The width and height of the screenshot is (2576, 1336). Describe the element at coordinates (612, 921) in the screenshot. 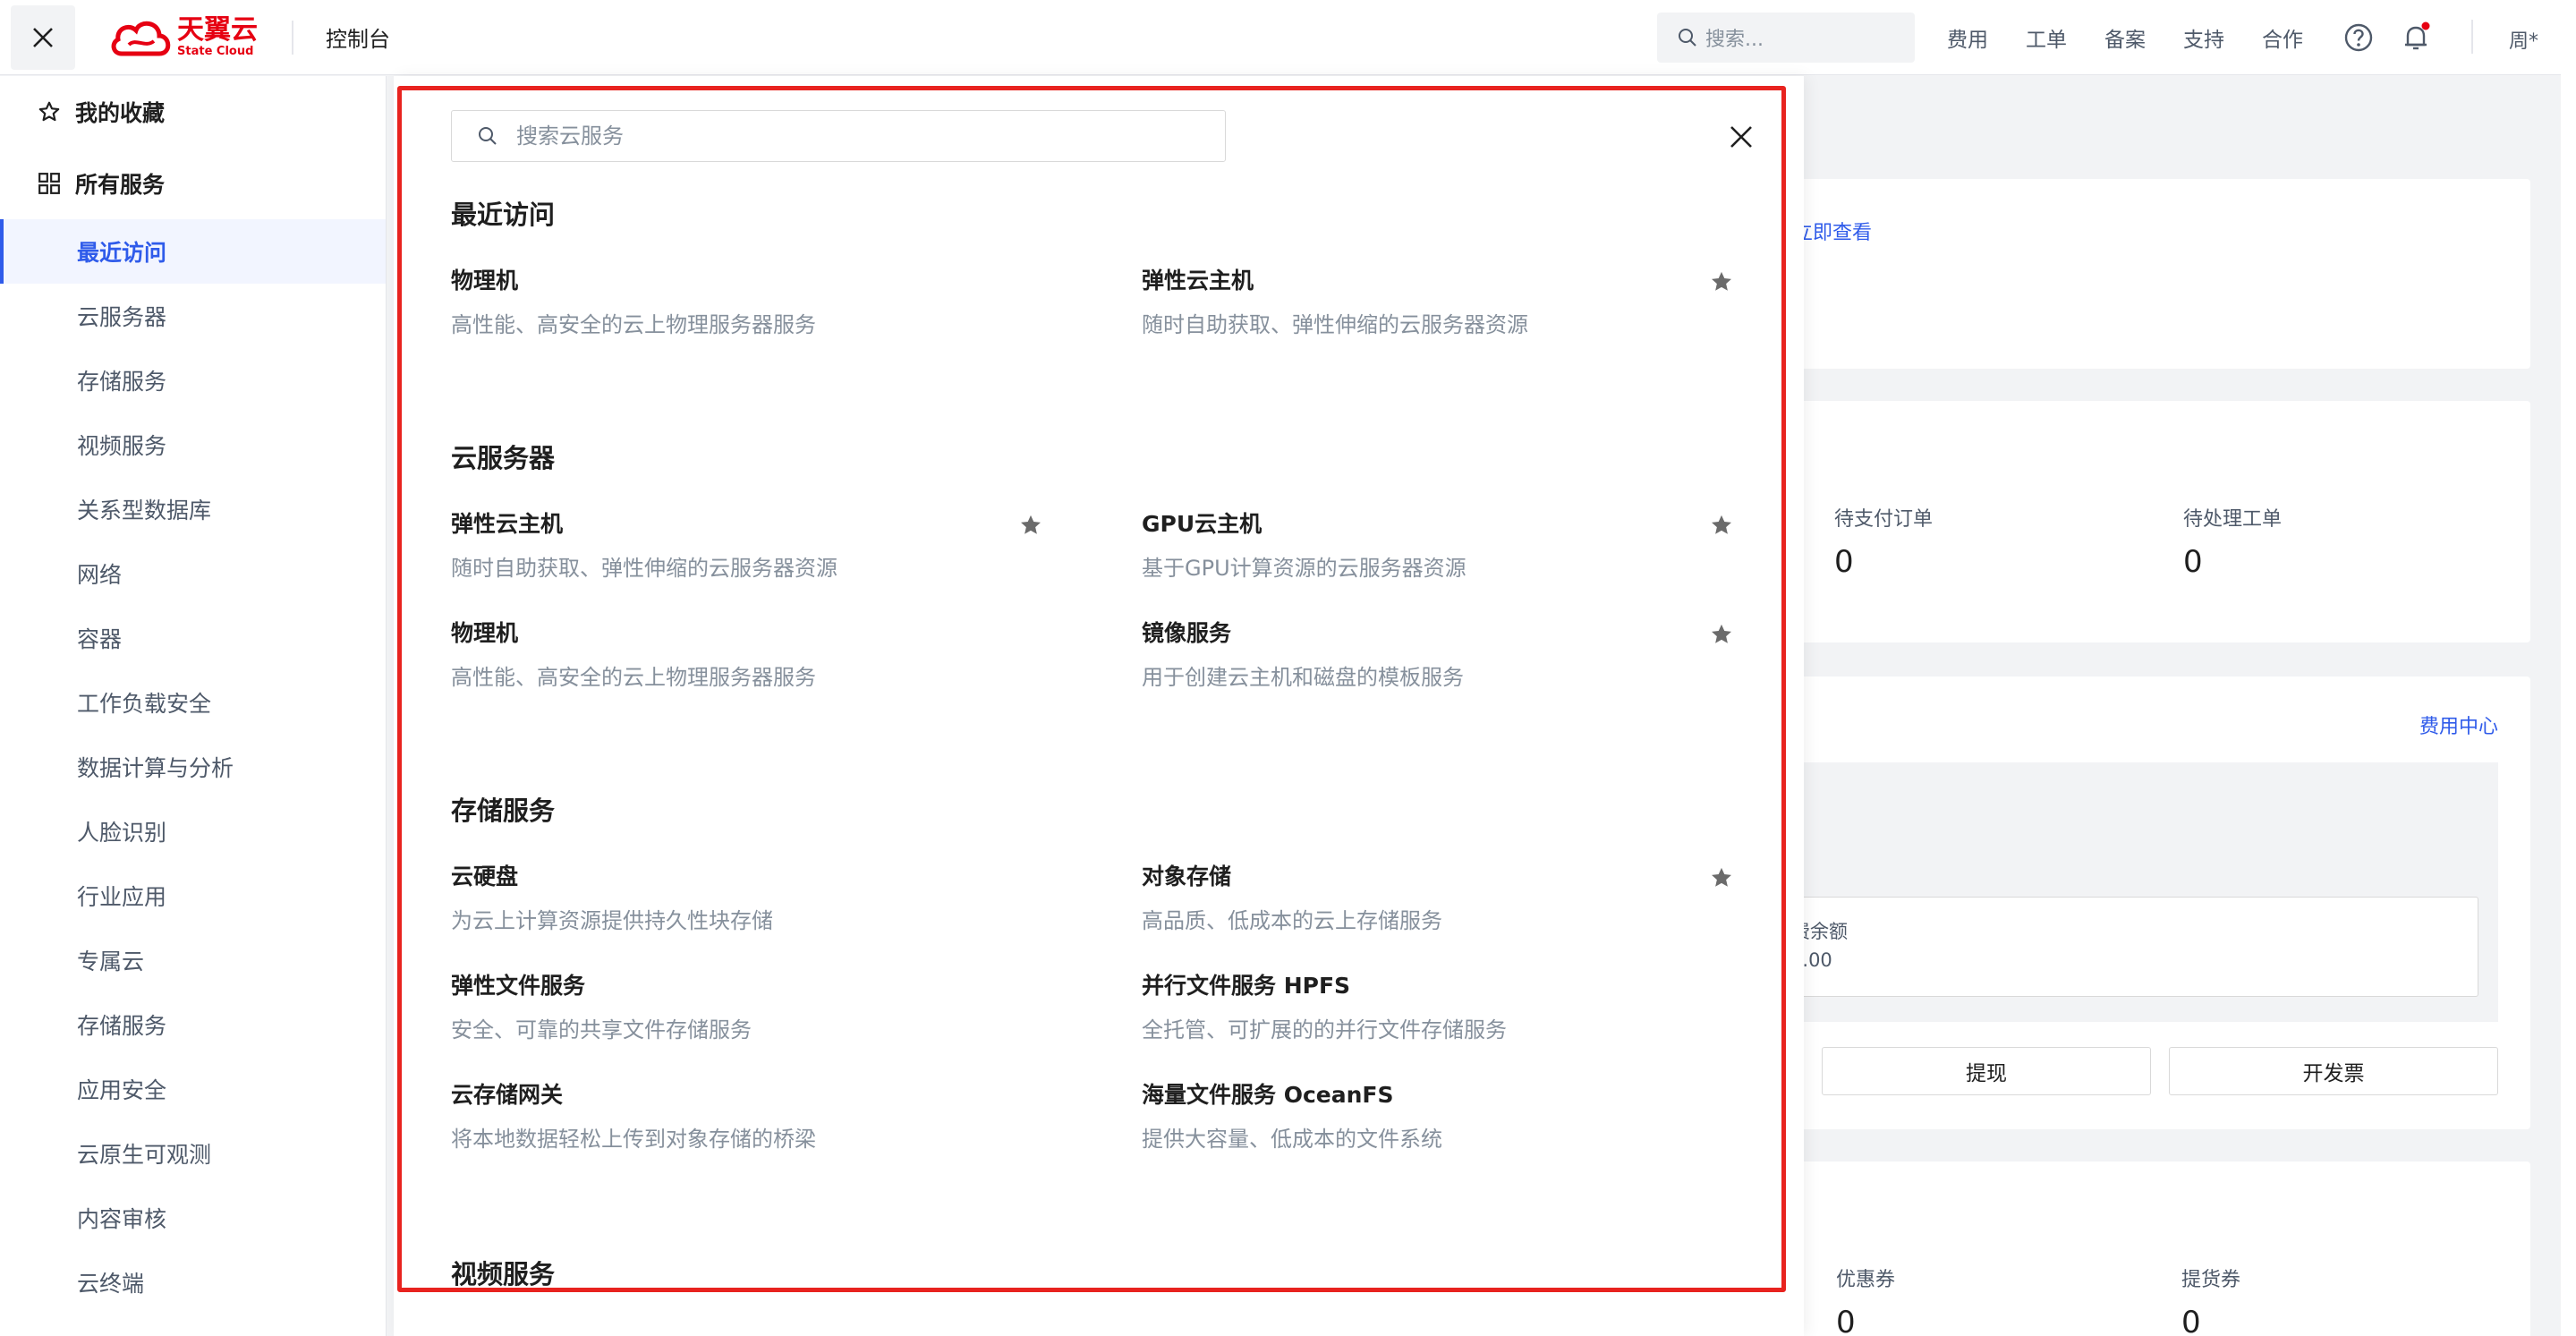

I see `service-desc: 为云上计算资源提供持久性块存储` at that location.